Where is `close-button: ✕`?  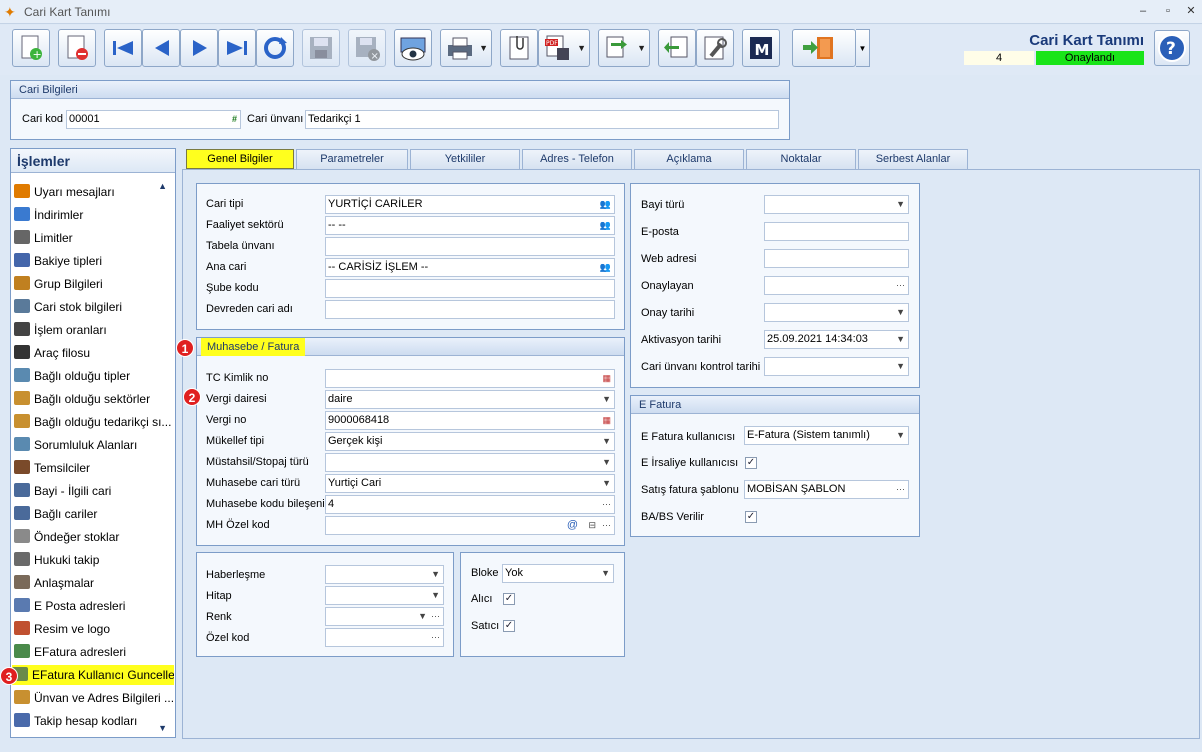 close-button: ✕ is located at coordinates (1191, 11).